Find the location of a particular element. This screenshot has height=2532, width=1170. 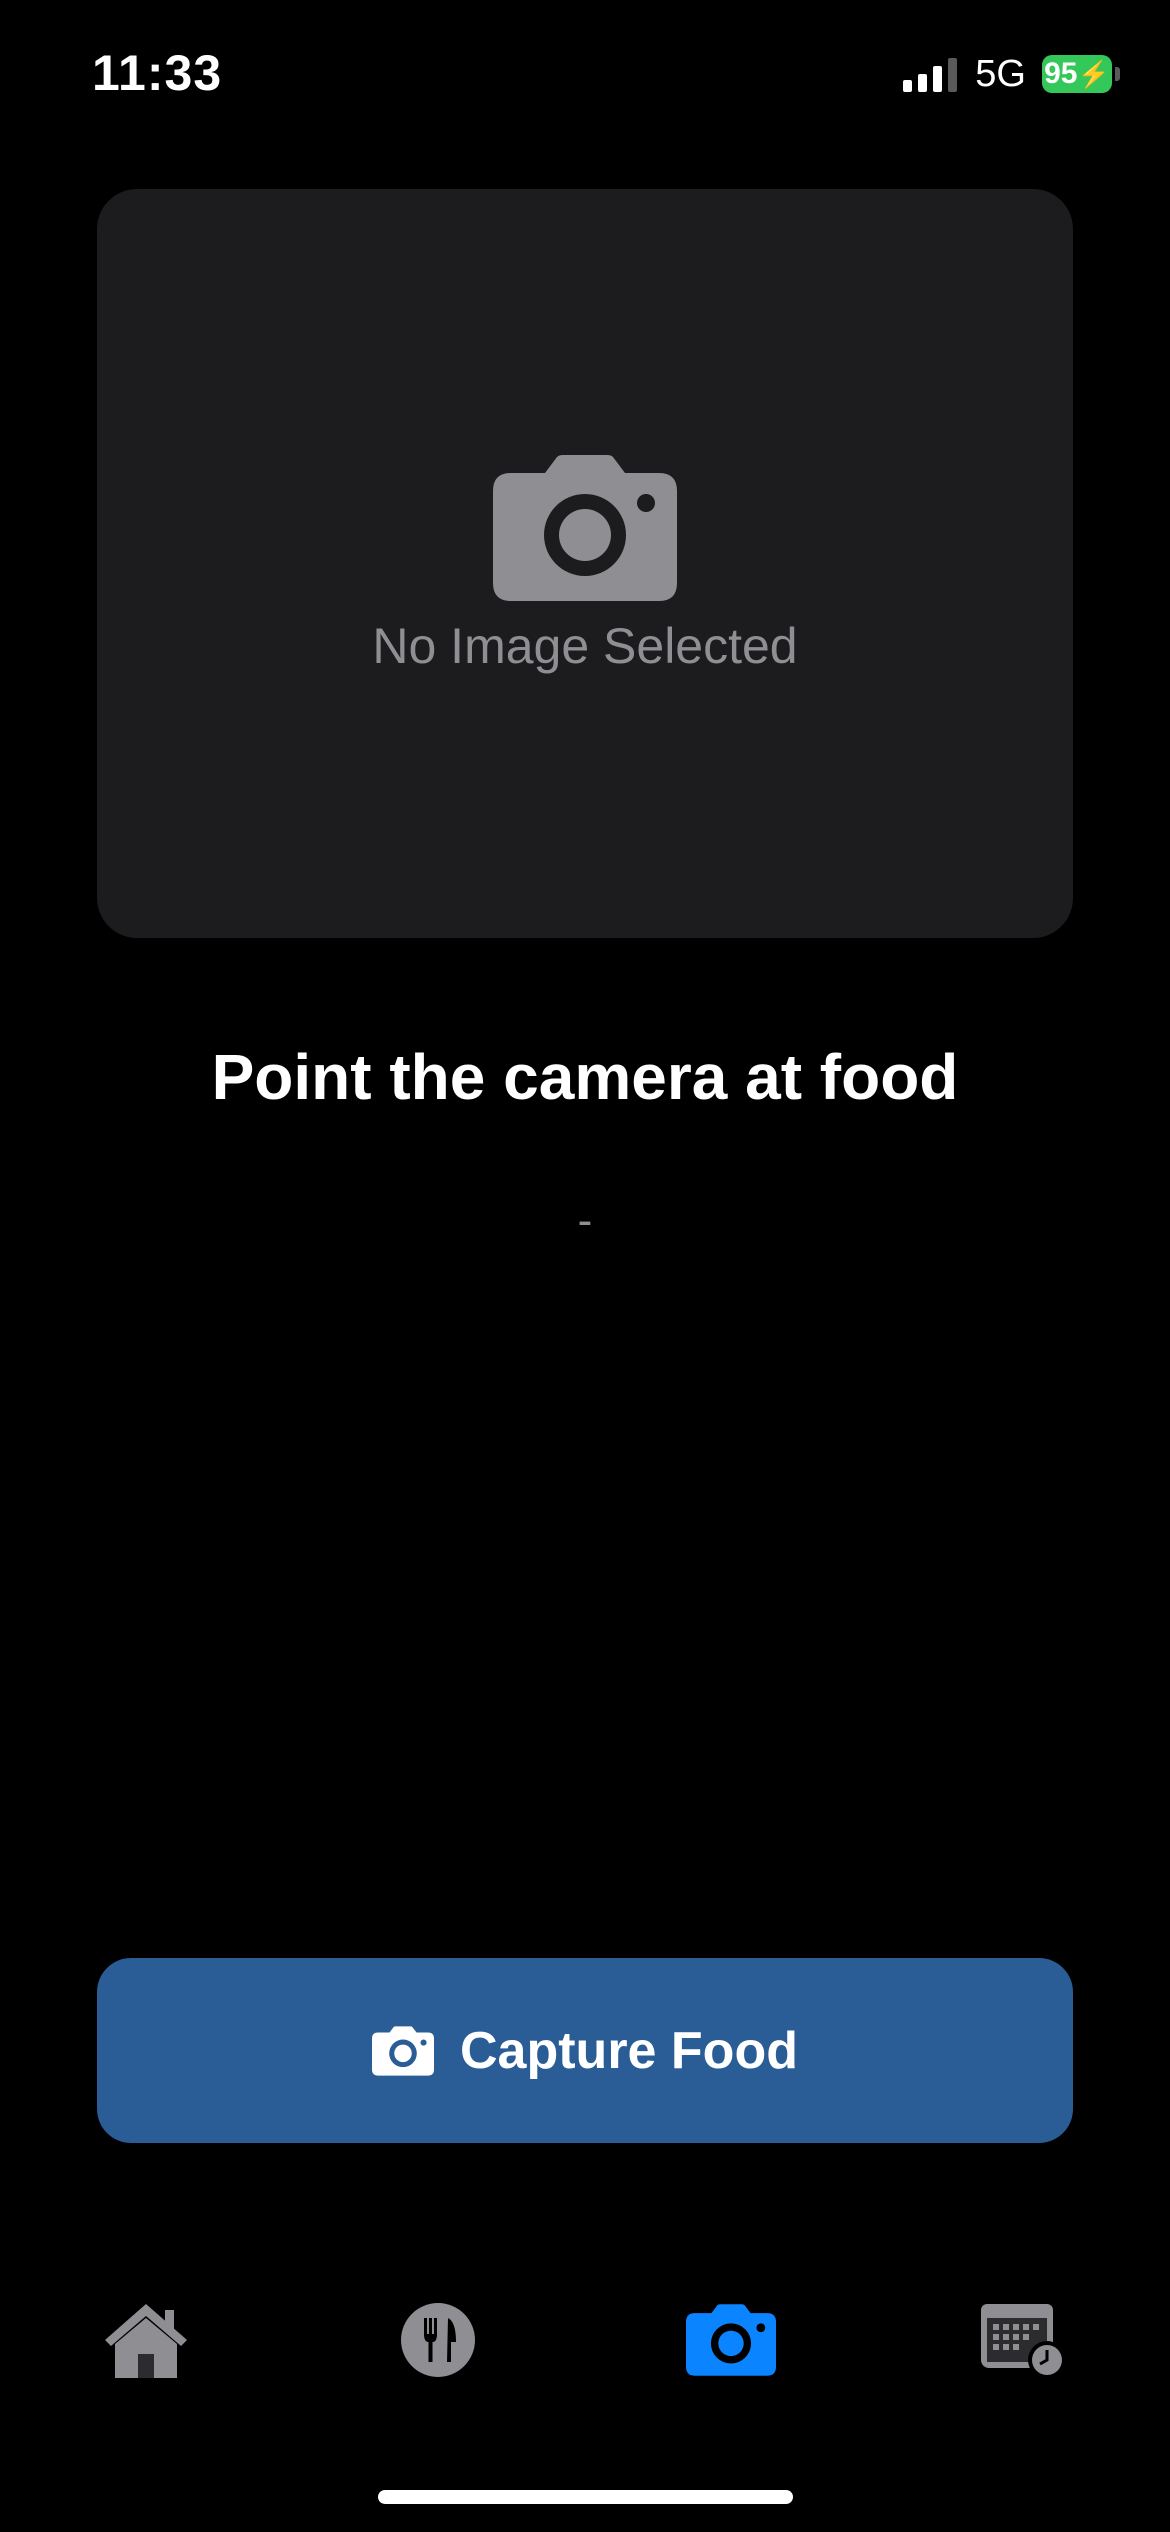

tab-history is located at coordinates (1024, 2340).